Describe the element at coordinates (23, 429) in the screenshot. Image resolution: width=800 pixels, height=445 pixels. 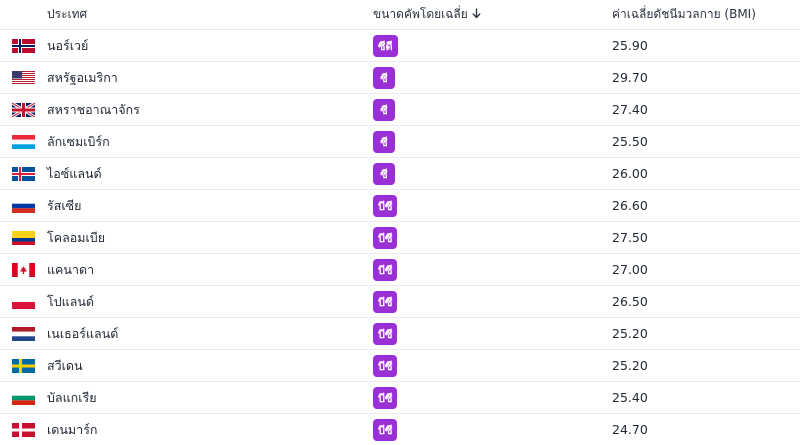
I see `denmark-flag-icon` at that location.